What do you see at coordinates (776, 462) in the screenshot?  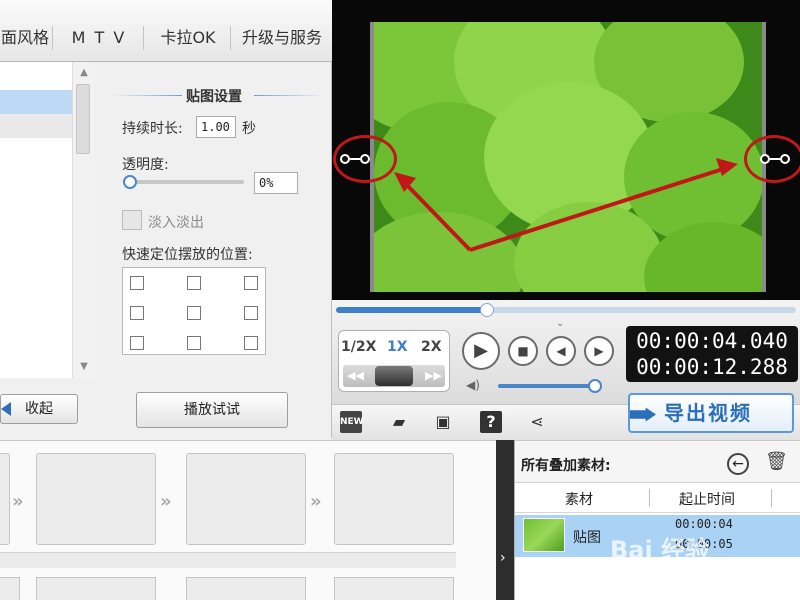 I see `trash-icon: 🗑` at bounding box center [776, 462].